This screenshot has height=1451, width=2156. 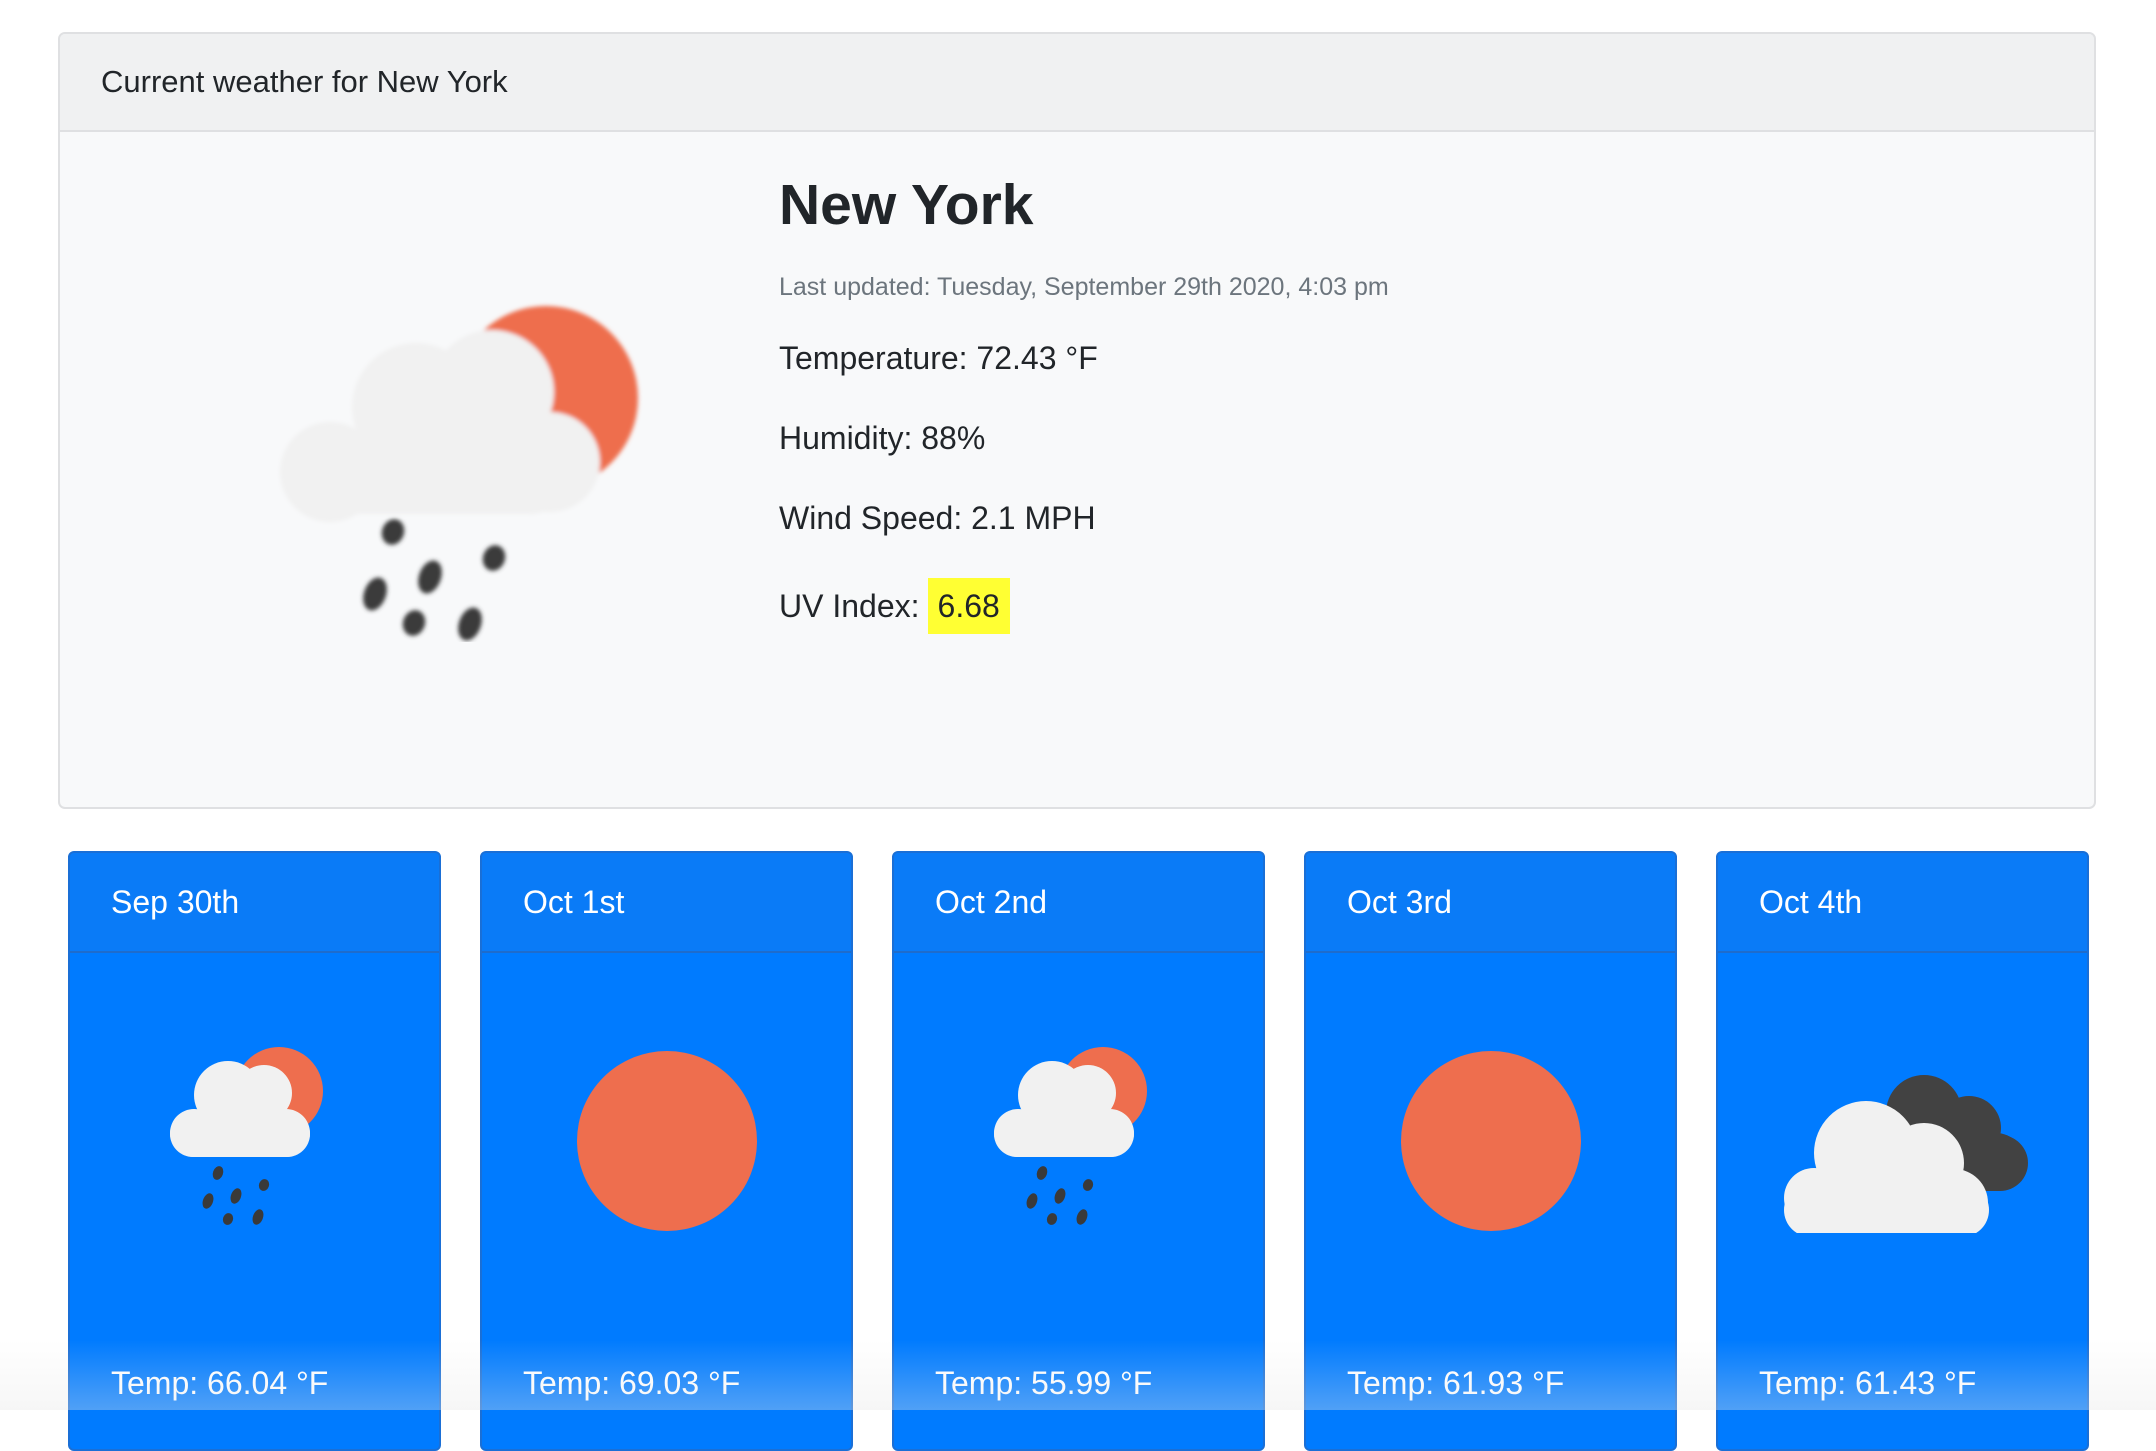 What do you see at coordinates (1077, 83) in the screenshot?
I see `current-weather-header: Current weather for New York` at bounding box center [1077, 83].